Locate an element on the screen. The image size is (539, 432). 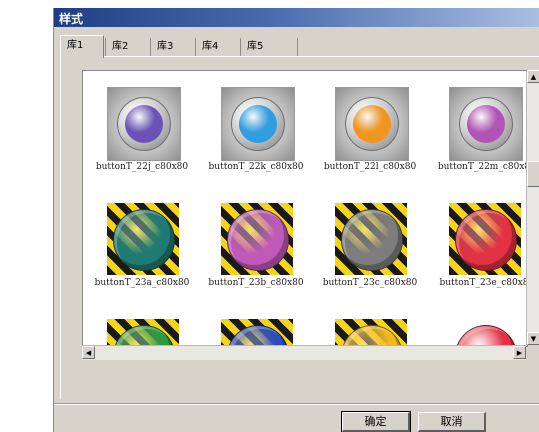
tab-library-3: 库3 is located at coordinates (170, 47).